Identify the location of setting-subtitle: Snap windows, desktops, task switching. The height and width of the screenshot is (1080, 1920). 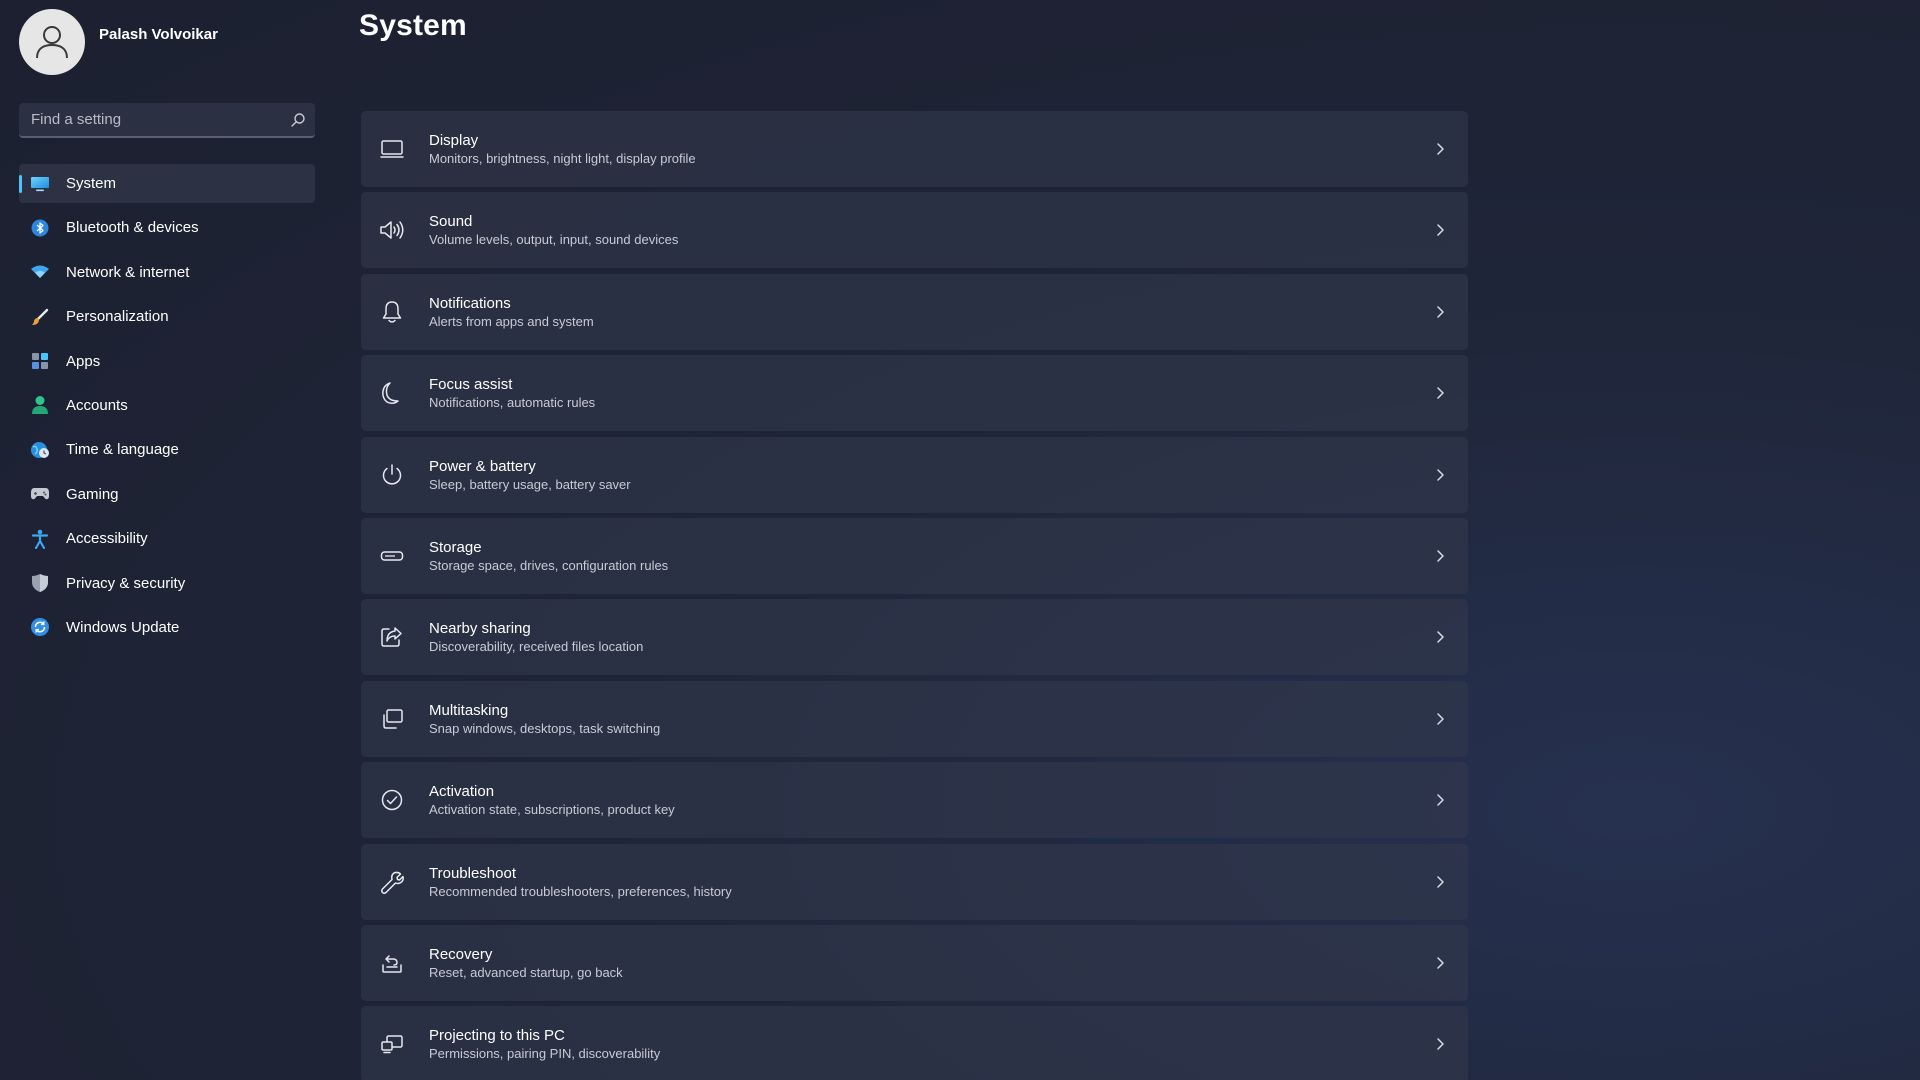
(545, 728).